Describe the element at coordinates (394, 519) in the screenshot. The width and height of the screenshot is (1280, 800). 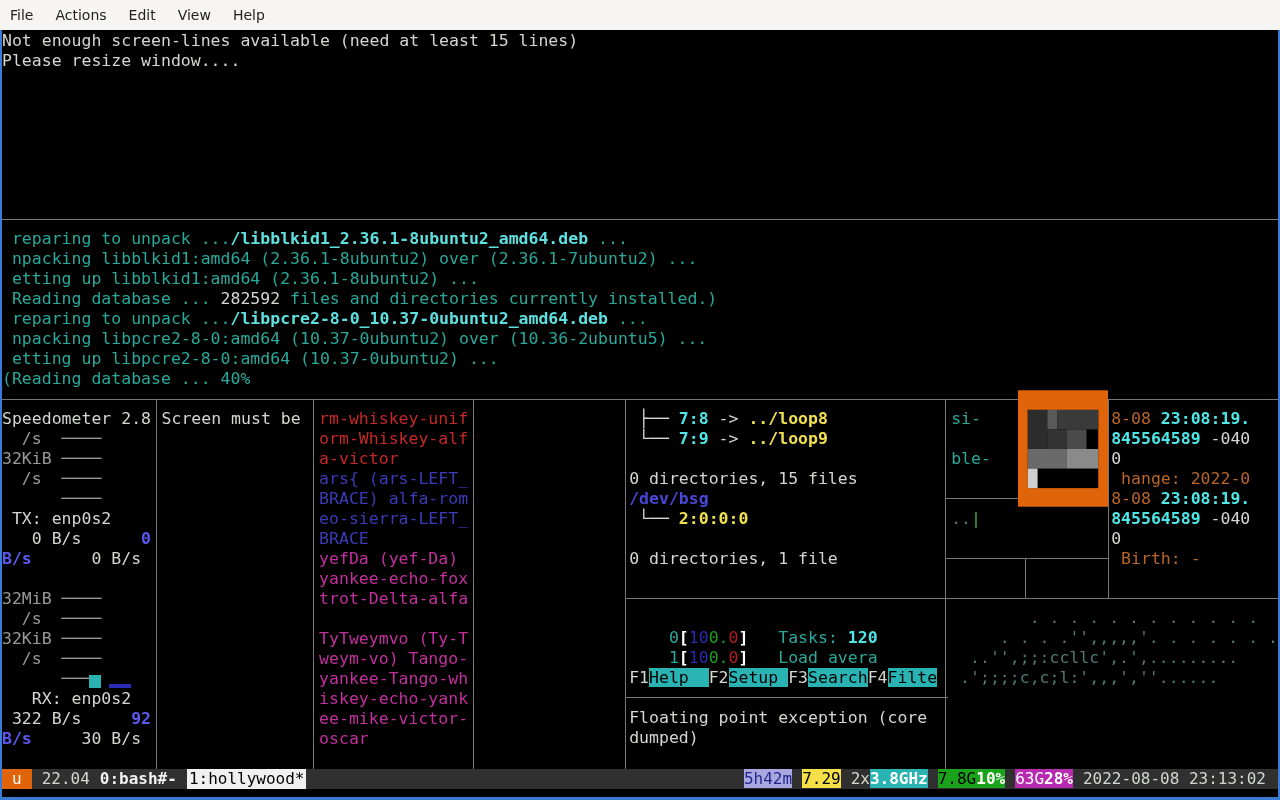
I see `terminal-line: eo-sierra-LEFT_` at that location.